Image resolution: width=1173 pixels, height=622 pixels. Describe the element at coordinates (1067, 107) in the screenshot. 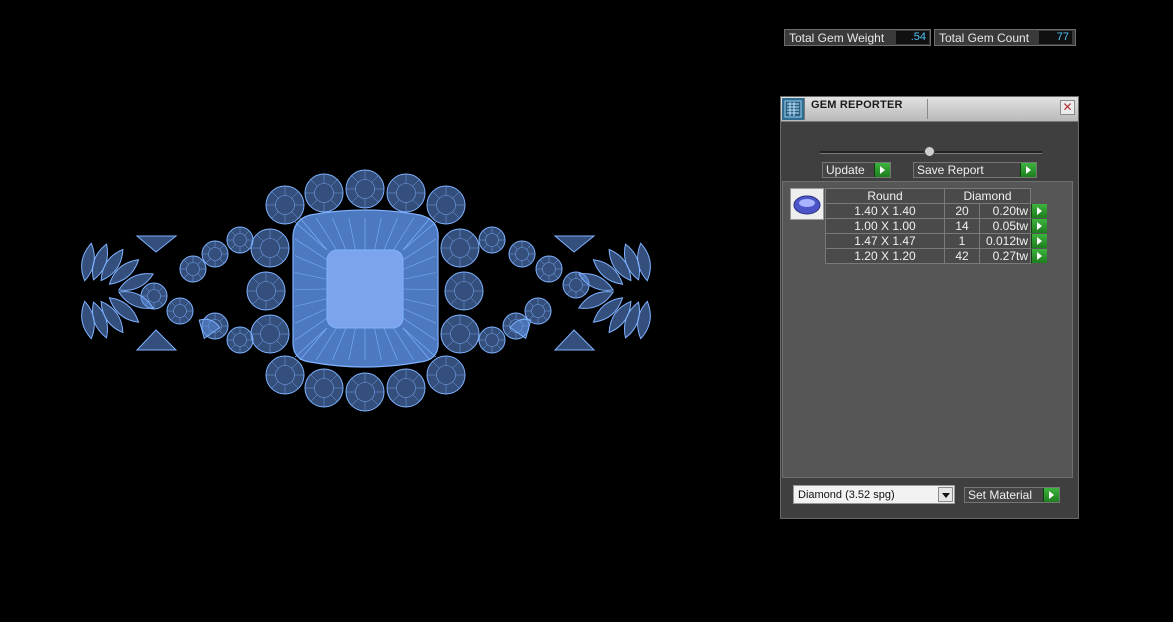

I see `close-icon: ✕` at that location.